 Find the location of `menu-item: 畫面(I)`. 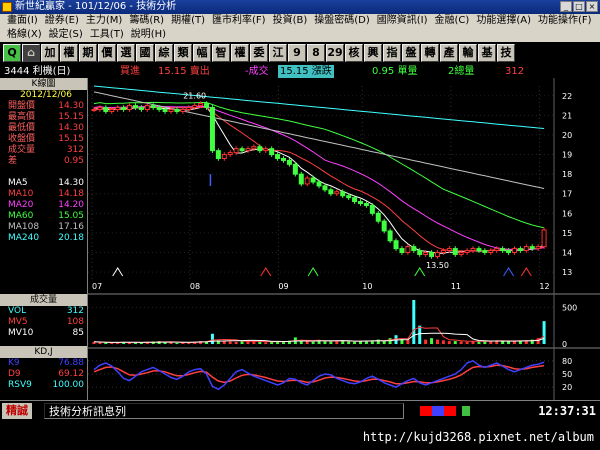

menu-item: 畫面(I) is located at coordinates (19, 21).